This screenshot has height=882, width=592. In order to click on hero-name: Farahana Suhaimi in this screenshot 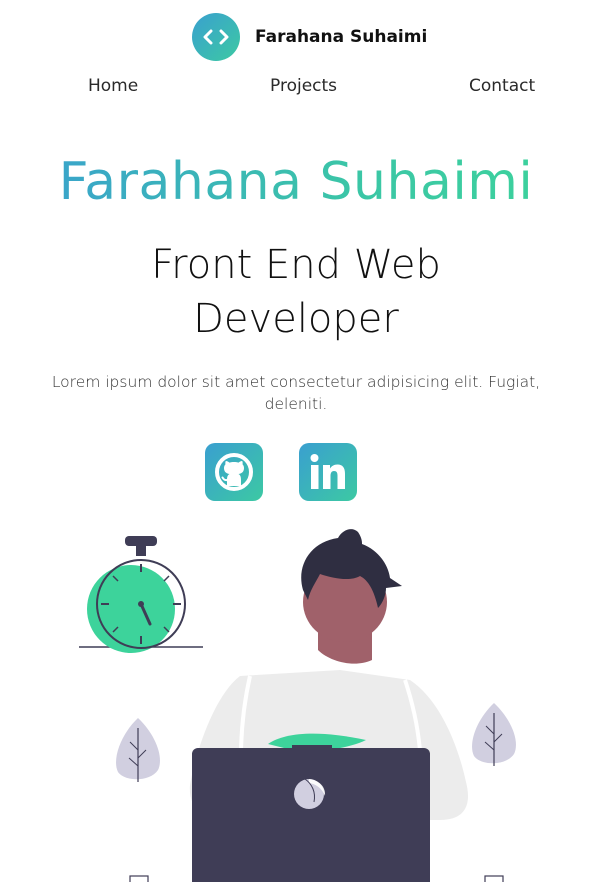, I will do `click(296, 182)`.